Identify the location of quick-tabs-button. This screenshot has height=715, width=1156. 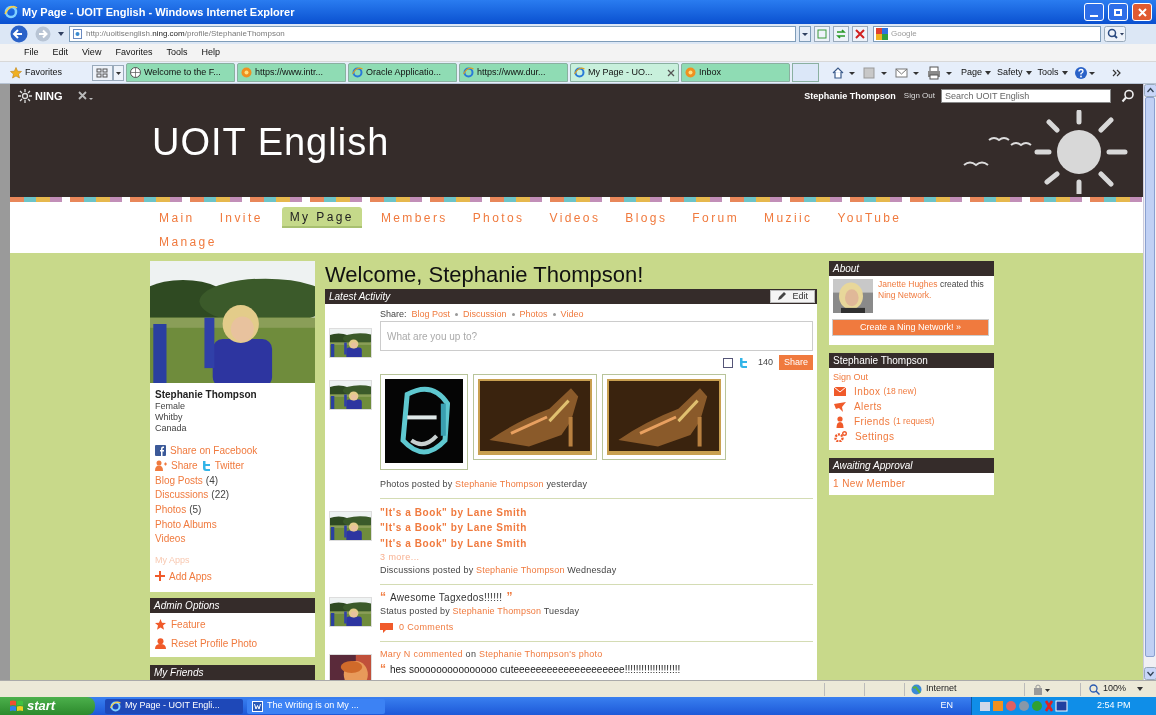
(108, 72).